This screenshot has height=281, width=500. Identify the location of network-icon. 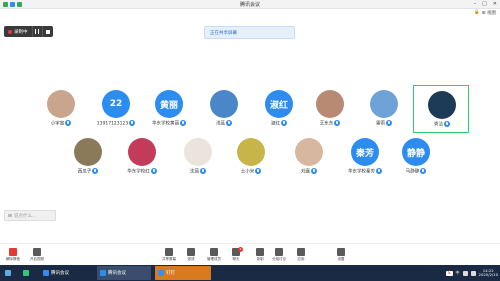
(465, 273).